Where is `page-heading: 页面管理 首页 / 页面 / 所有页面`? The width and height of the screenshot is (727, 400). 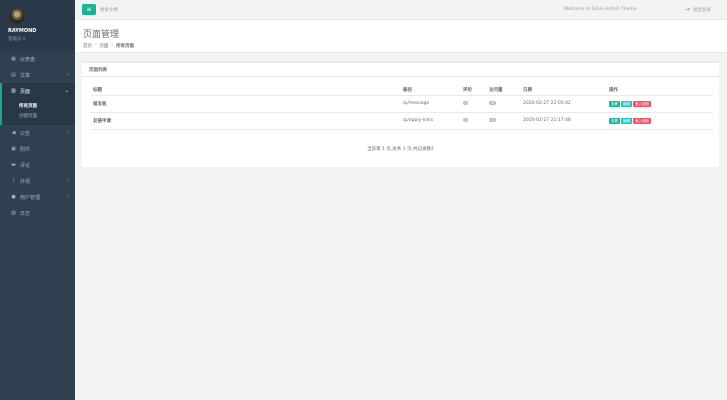
page-heading: 页面管理 首页 / 页面 / 所有页面 is located at coordinates (401, 36).